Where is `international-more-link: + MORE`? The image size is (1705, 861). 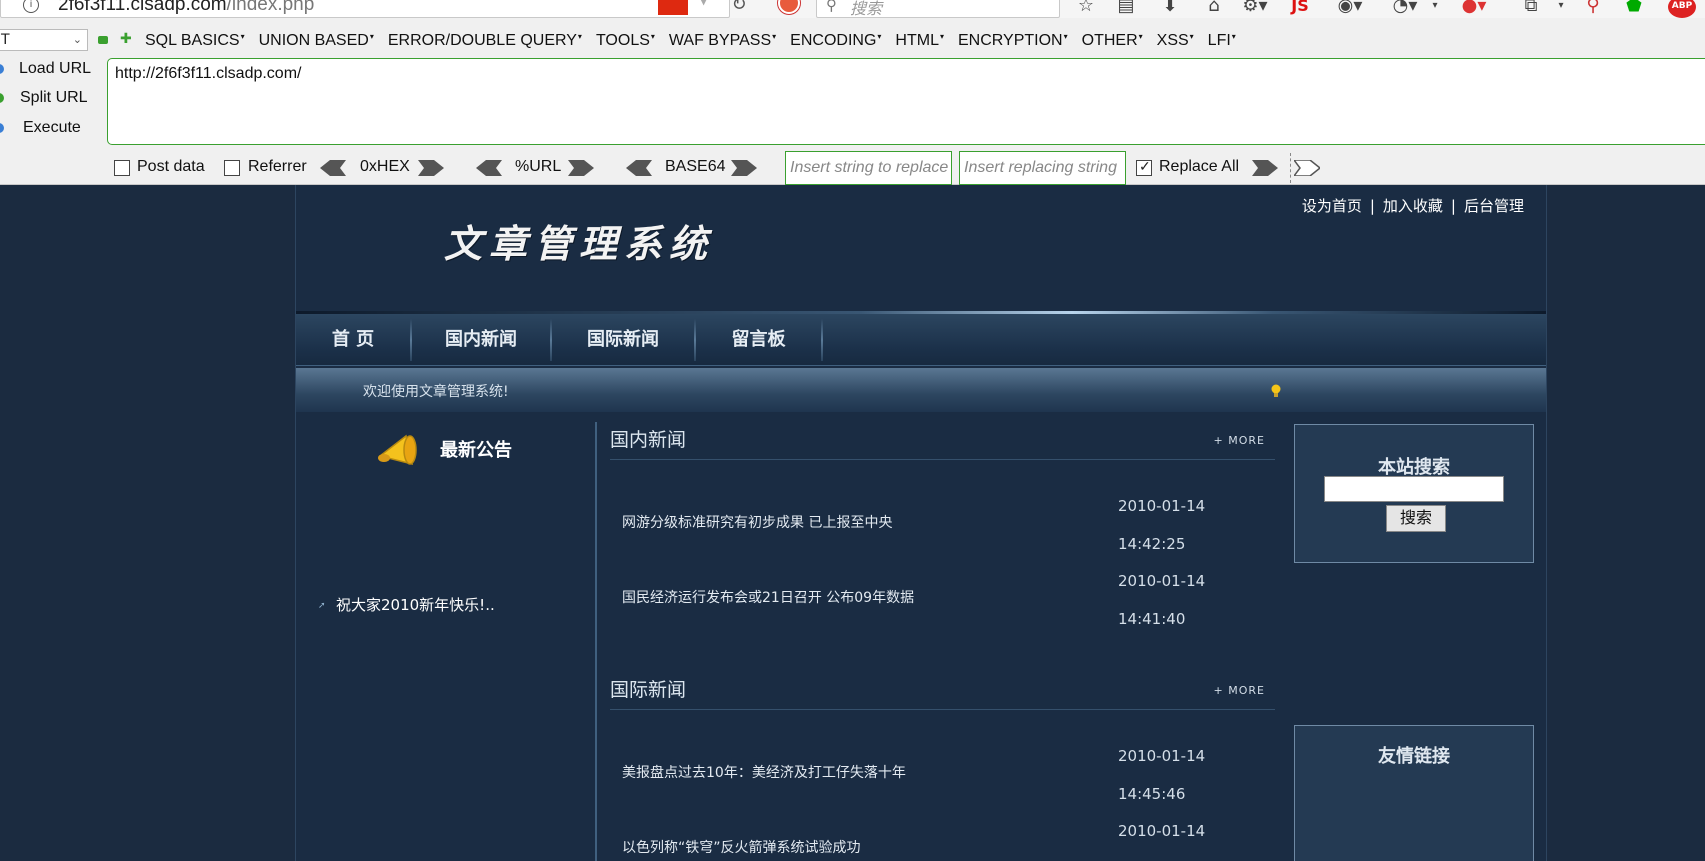 international-more-link: + MORE is located at coordinates (1239, 690).